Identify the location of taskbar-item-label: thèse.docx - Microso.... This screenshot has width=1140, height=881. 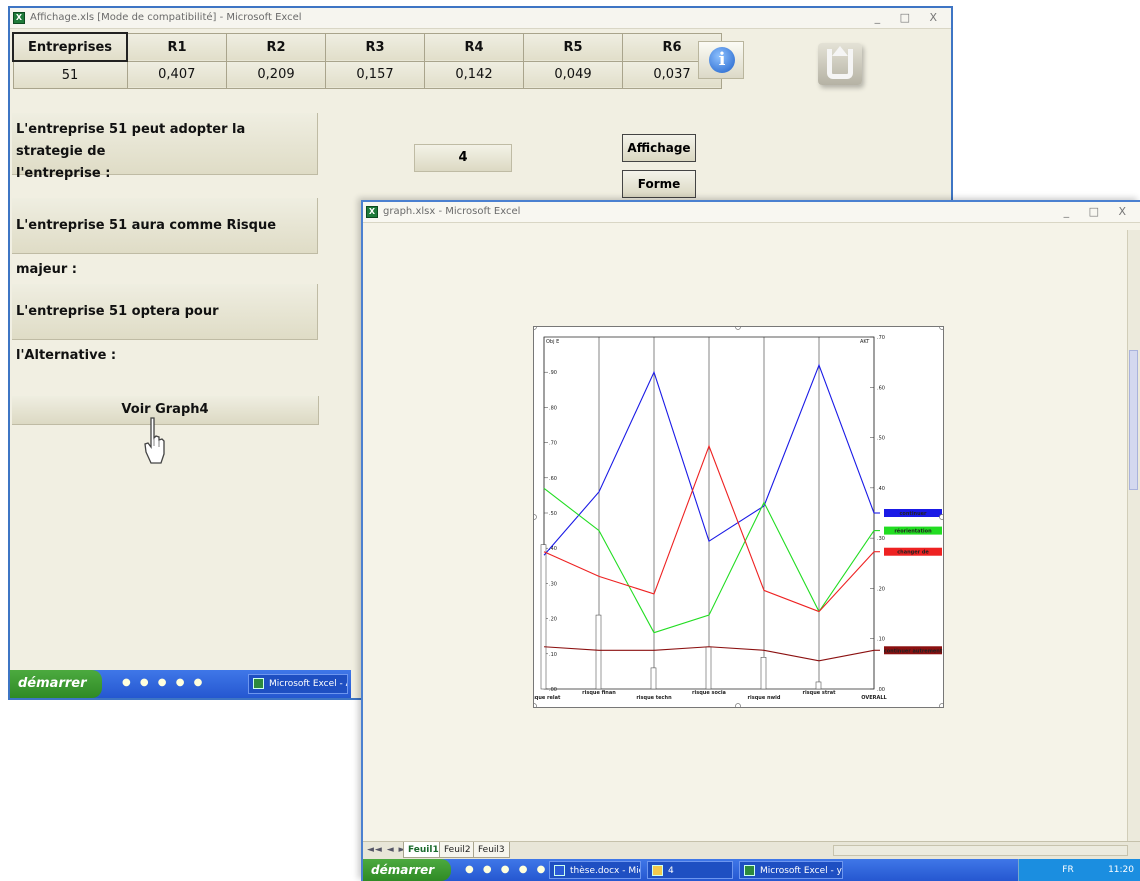
(605, 871).